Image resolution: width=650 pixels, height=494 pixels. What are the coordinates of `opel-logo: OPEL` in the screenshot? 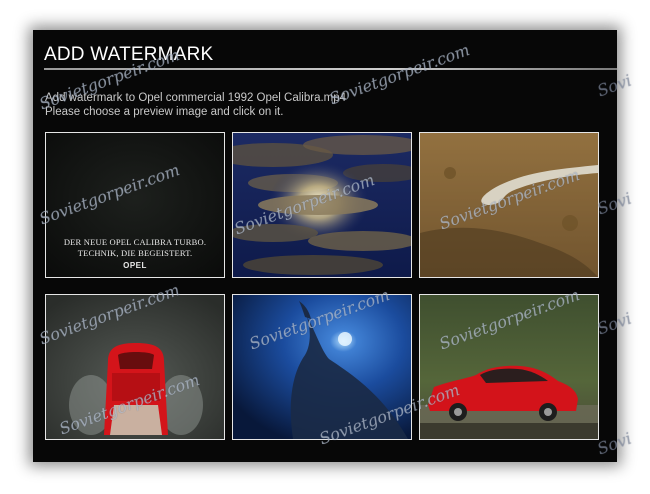 It's located at (135, 265).